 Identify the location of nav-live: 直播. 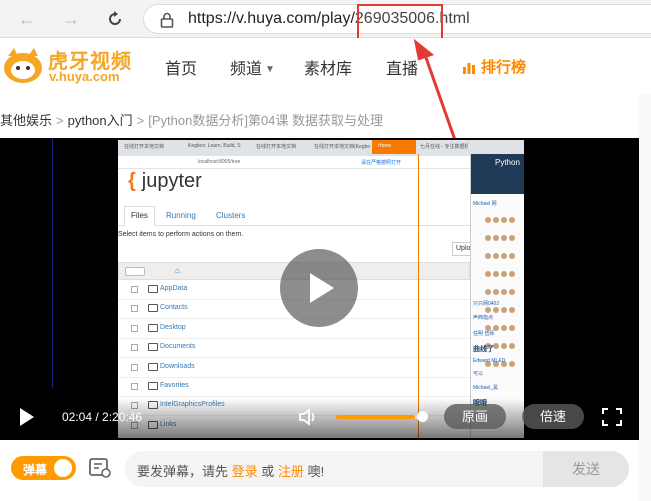
(402, 67).